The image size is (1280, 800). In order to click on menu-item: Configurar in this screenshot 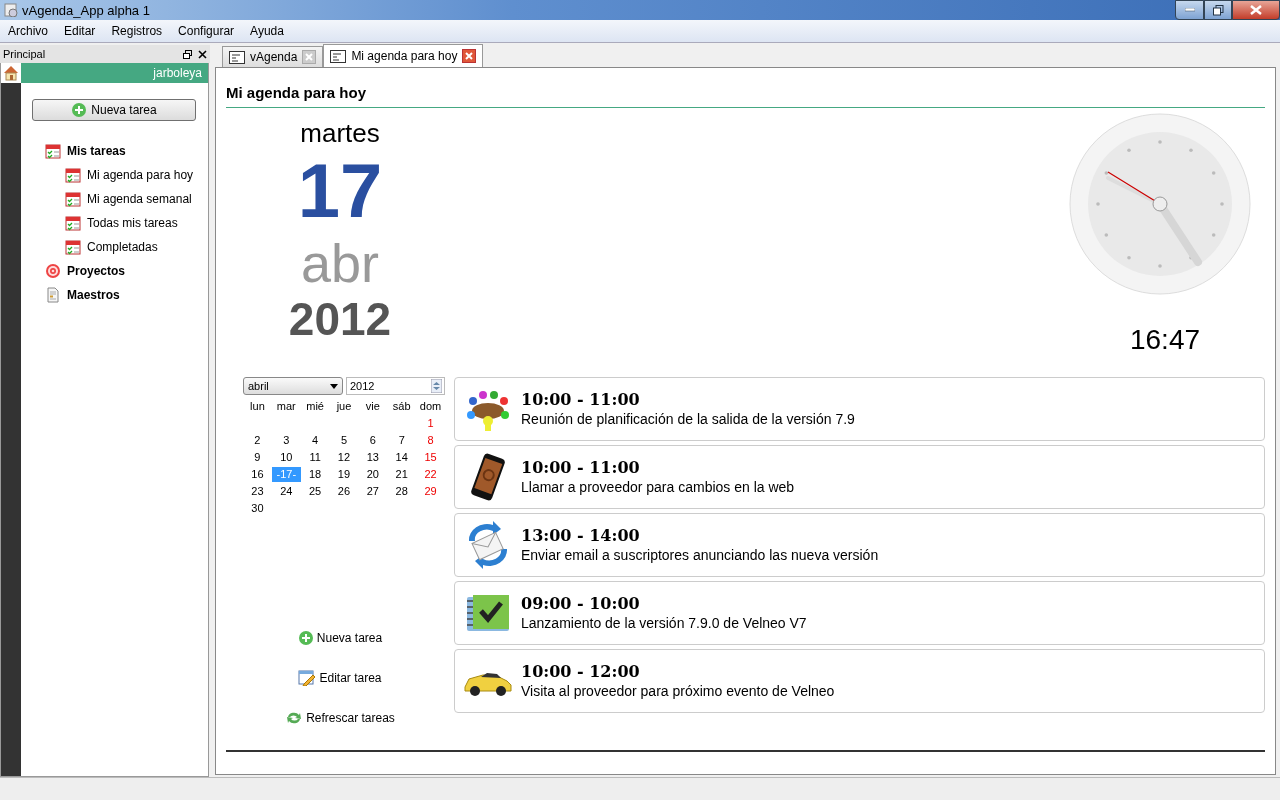, I will do `click(206, 31)`.